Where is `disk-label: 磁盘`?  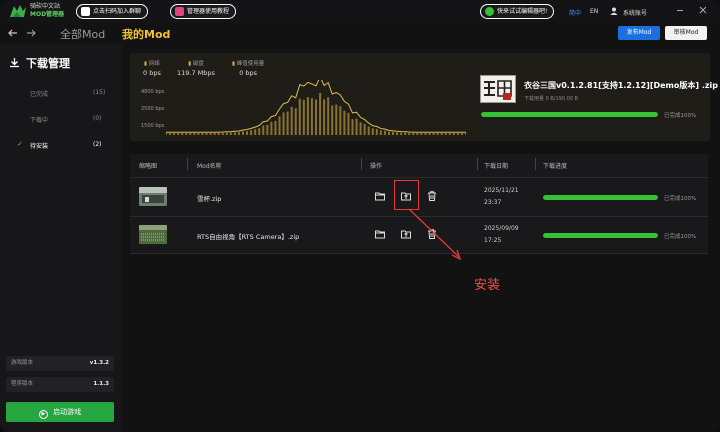 disk-label: 磁盘 is located at coordinates (198, 64).